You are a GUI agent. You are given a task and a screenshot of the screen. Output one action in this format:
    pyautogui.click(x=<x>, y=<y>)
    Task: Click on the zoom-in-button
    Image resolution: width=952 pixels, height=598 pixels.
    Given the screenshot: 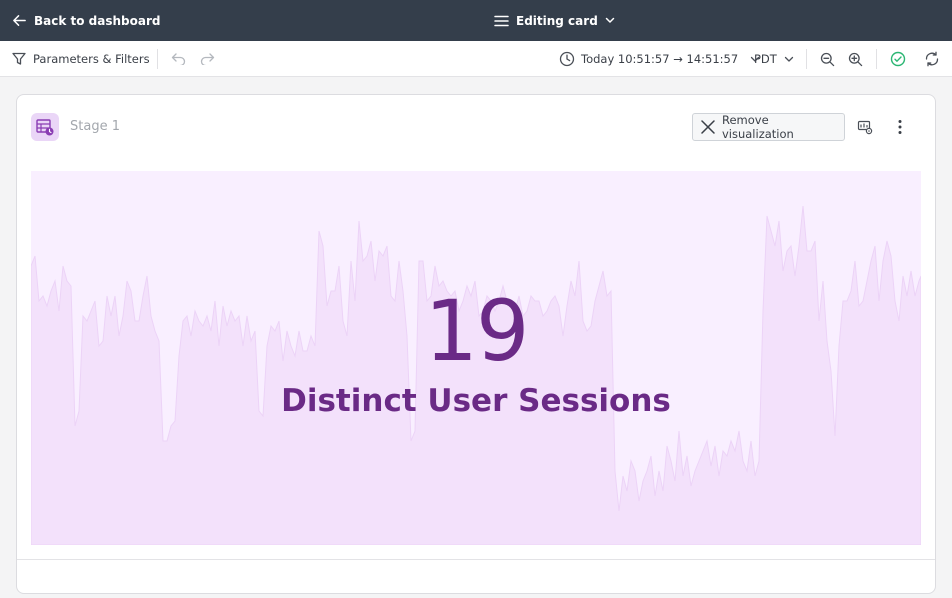 What is the action you would take?
    pyautogui.click(x=855, y=59)
    